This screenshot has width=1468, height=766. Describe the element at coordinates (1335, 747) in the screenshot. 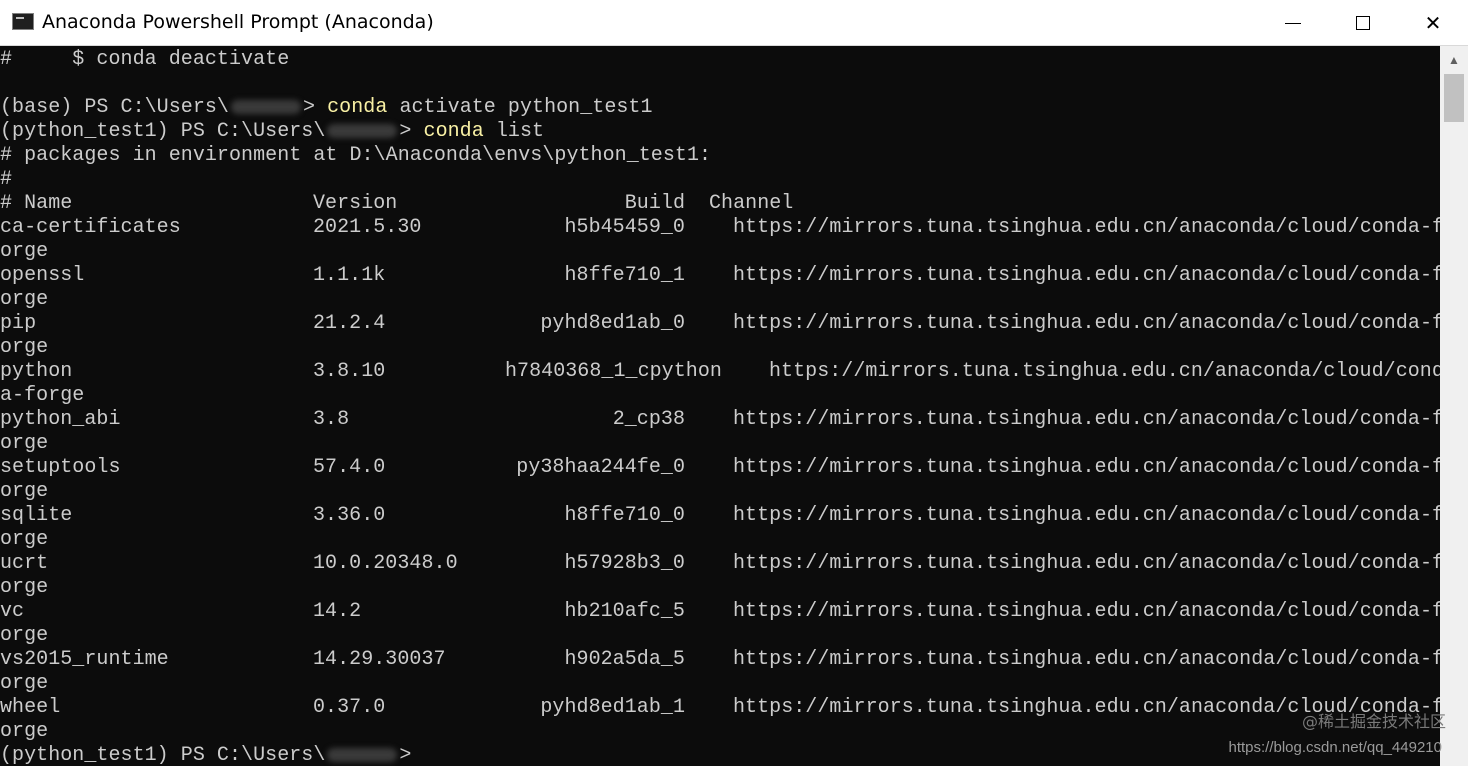

I see `watermark-url: https://blog.csdn.net/qq_449210` at that location.